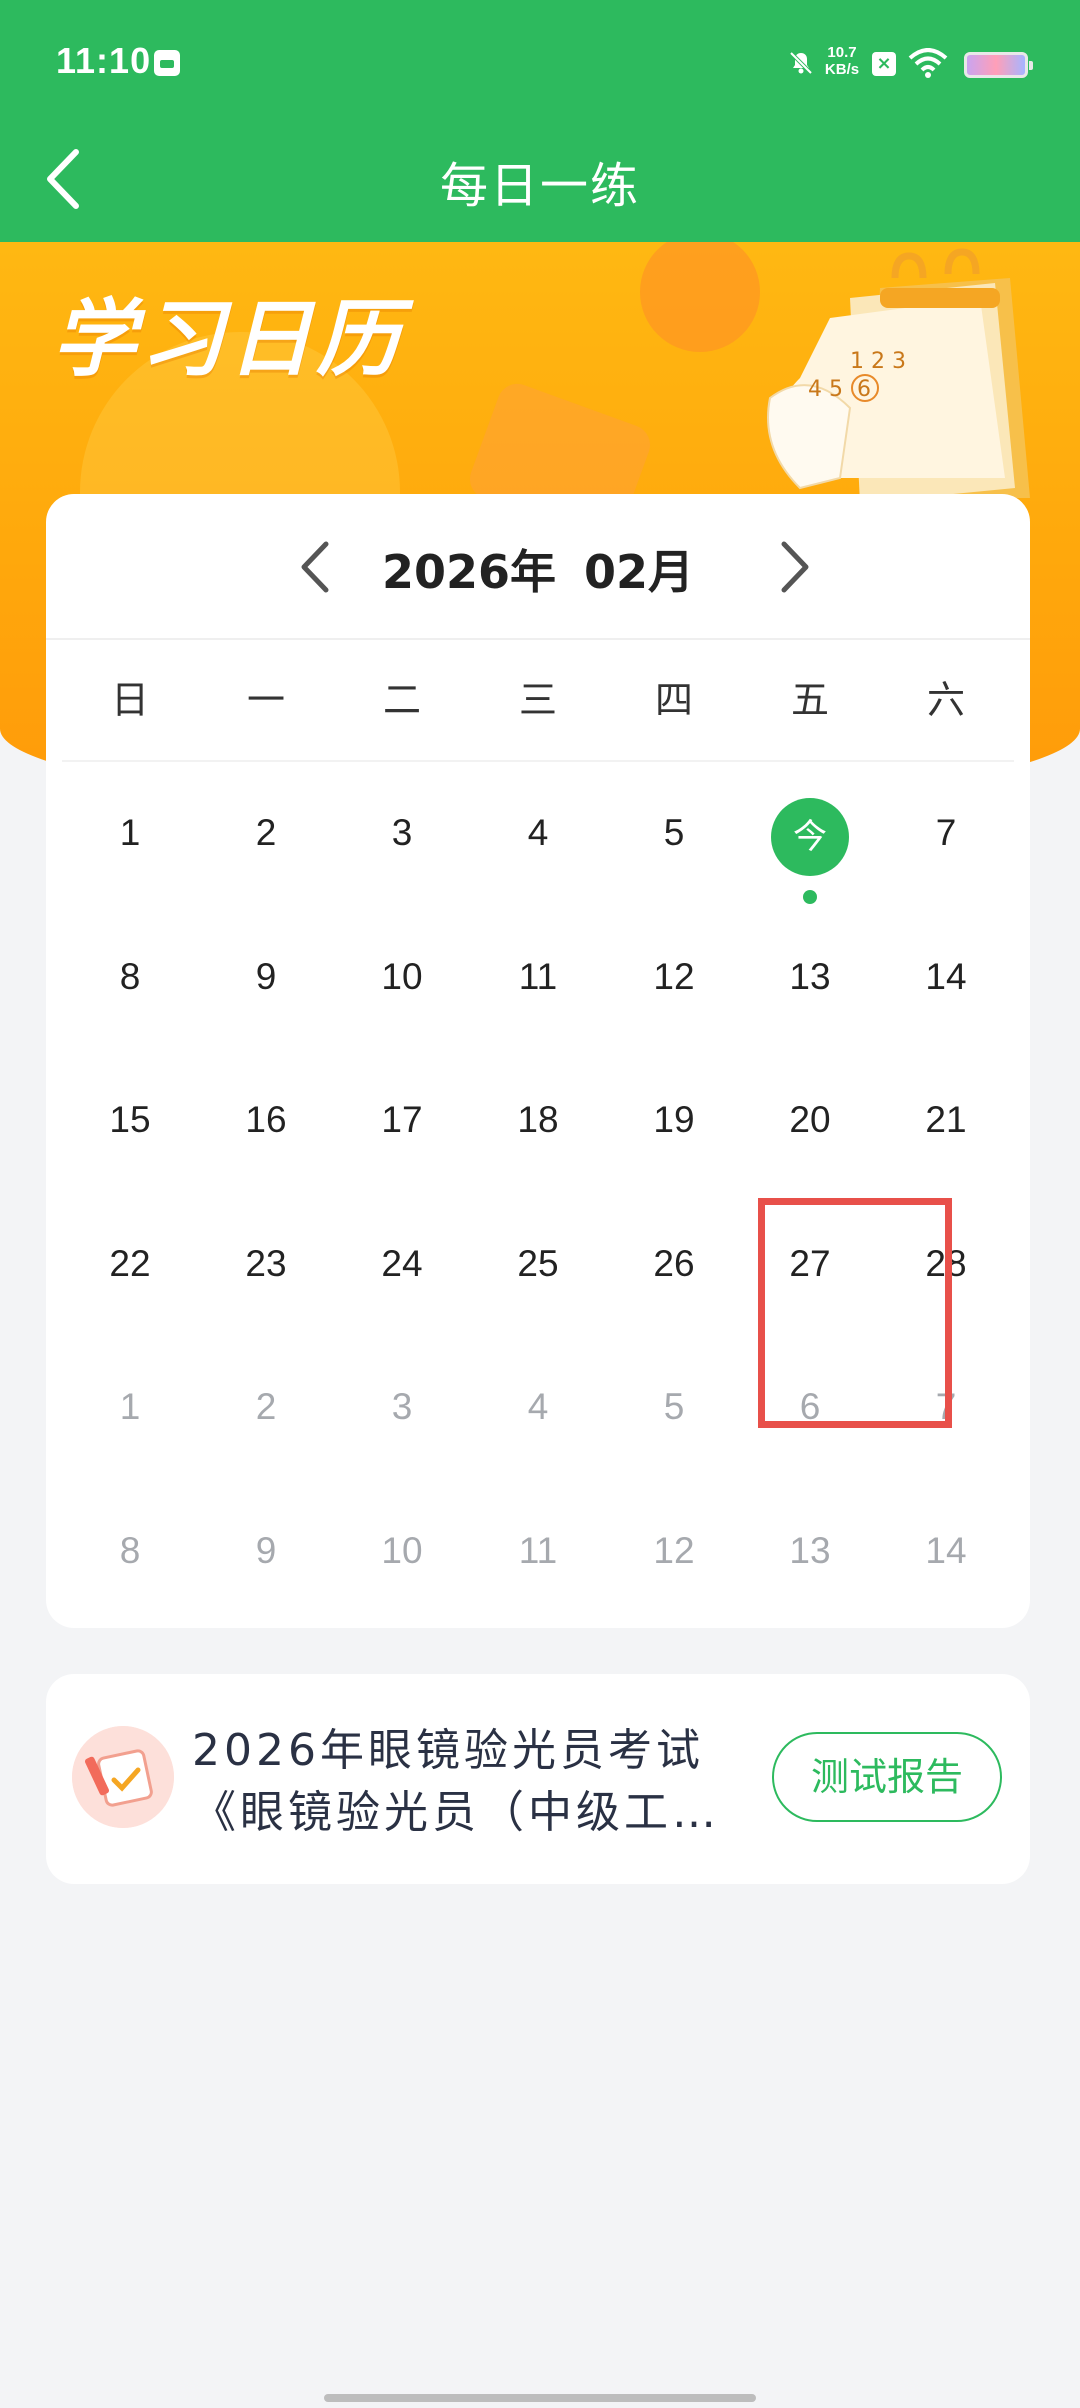 The image size is (1080, 2408). I want to click on day-number: 2, so click(266, 832).